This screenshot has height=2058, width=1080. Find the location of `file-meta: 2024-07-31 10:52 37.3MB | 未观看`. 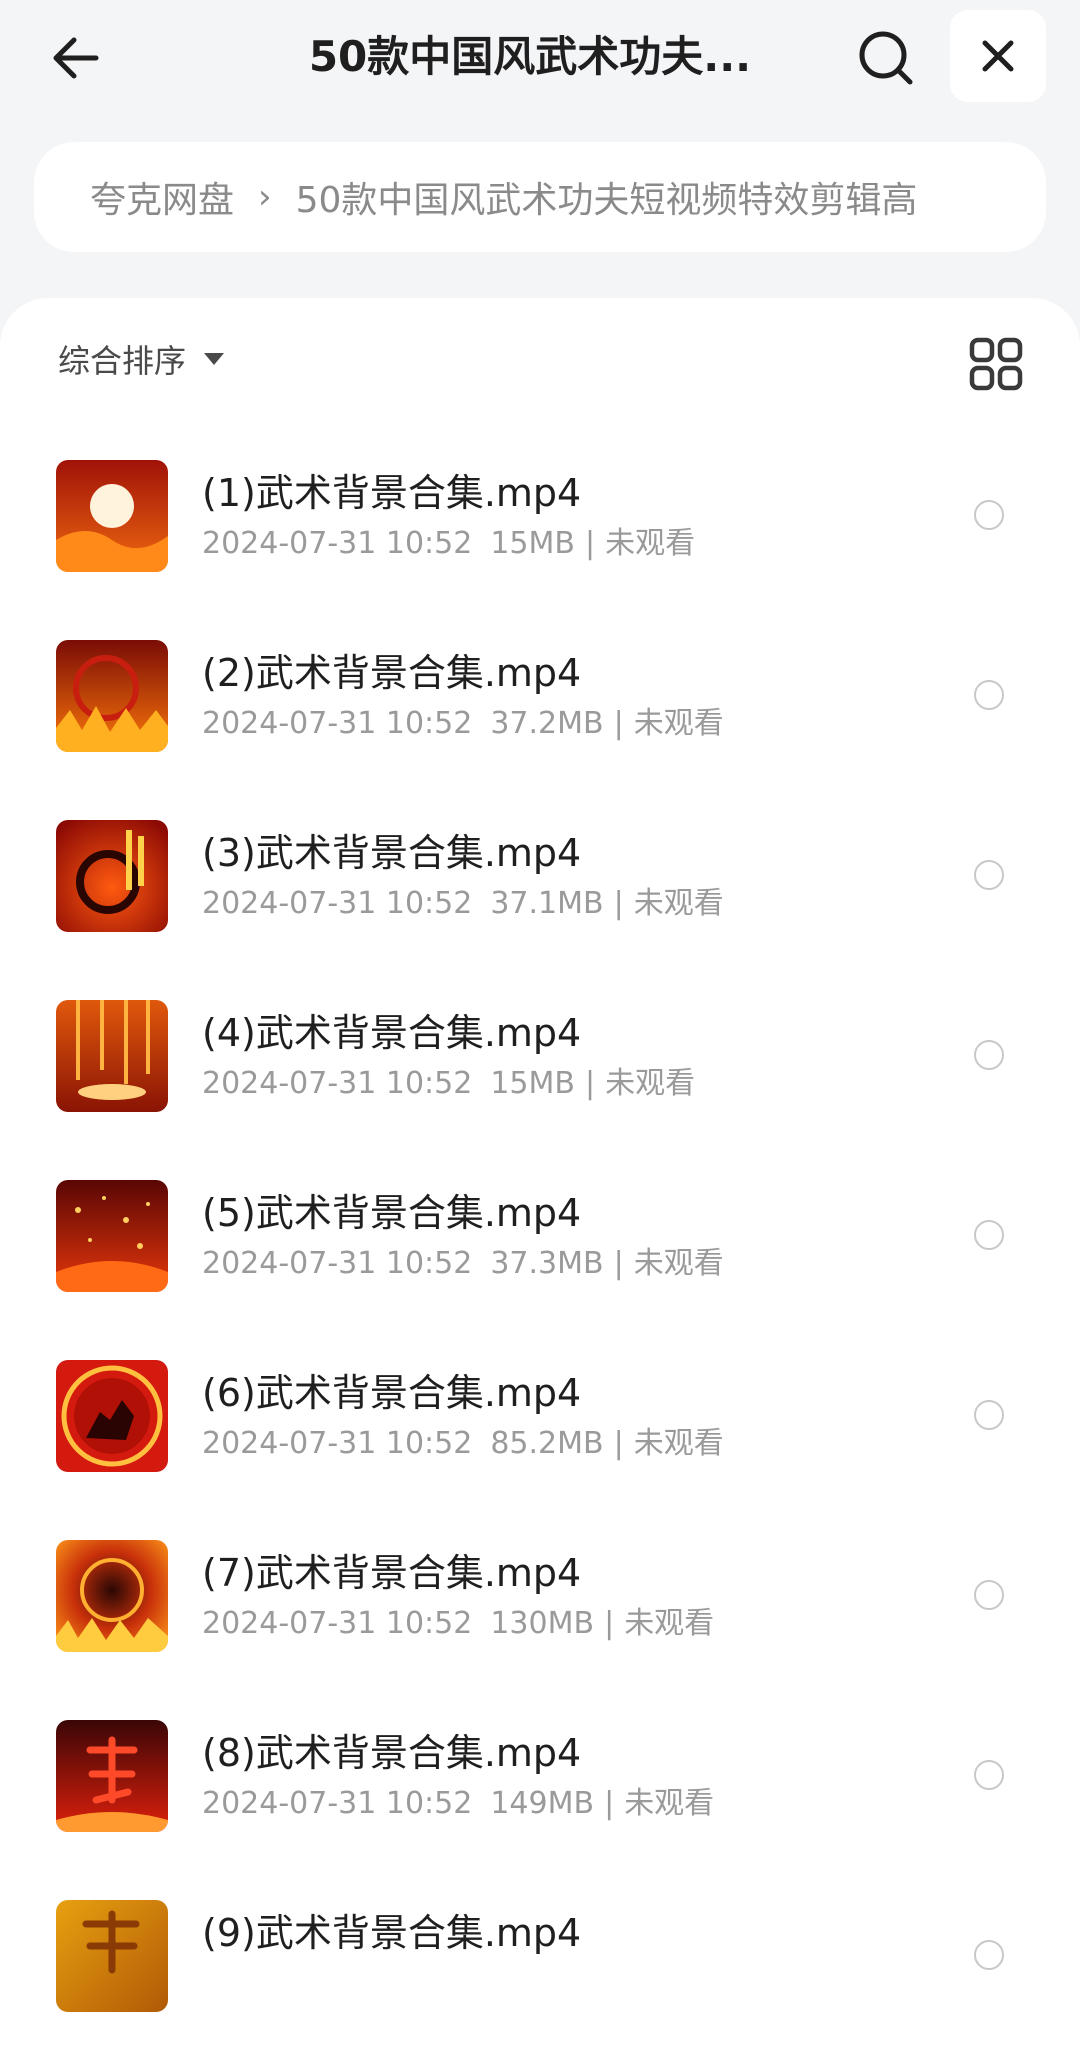

file-meta: 2024-07-31 10:52 37.3MB | 未观看 is located at coordinates (463, 1263).